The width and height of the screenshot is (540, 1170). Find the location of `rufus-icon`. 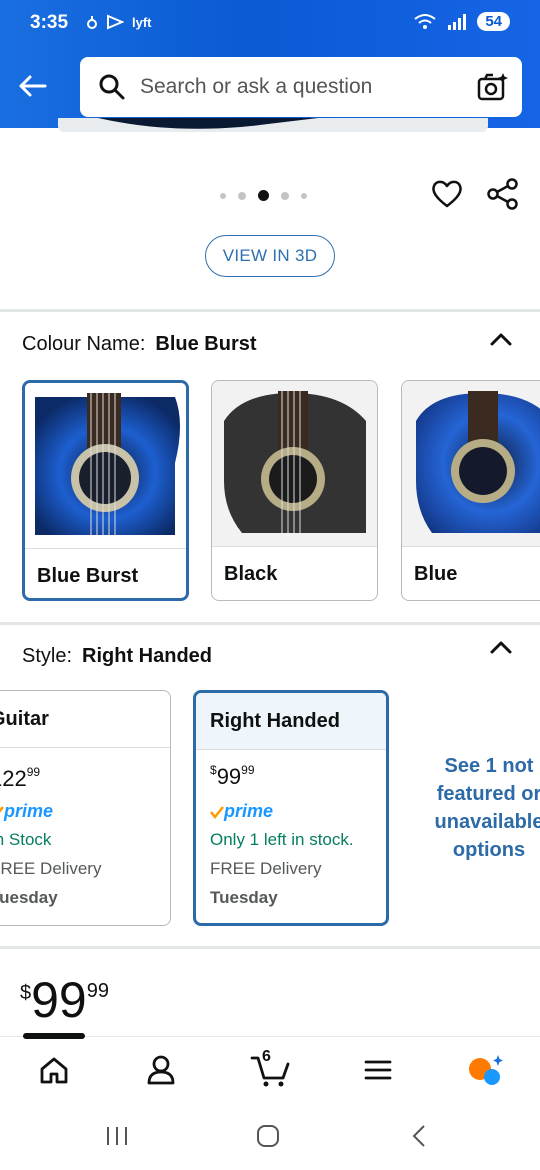

rufus-icon is located at coordinates (486, 1070).